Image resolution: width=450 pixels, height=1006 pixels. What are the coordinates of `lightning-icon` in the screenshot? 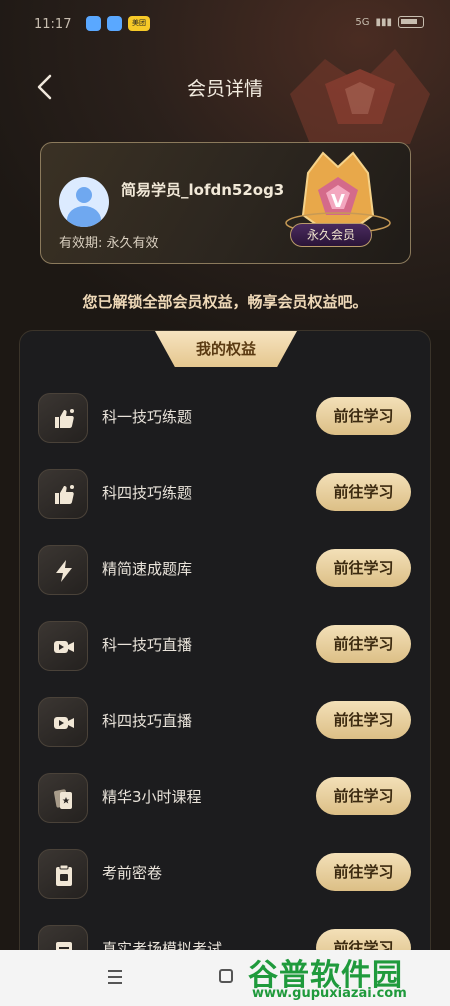 It's located at (63, 570).